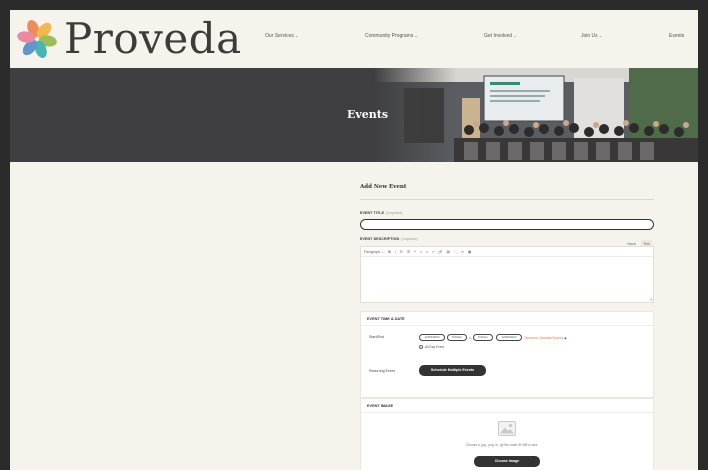  What do you see at coordinates (408, 252) in the screenshot?
I see `numbered-list-icon: ☰` at bounding box center [408, 252].